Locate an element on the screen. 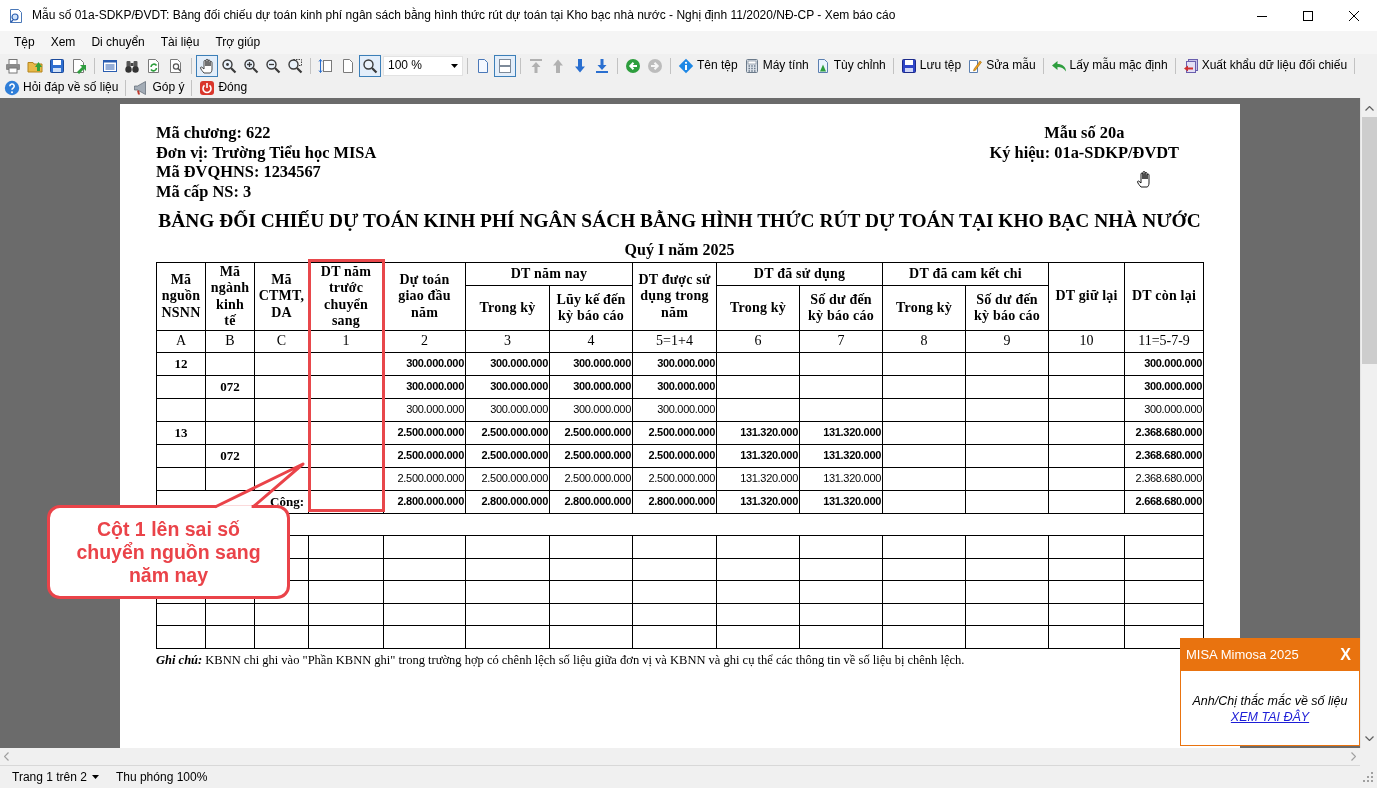 The height and width of the screenshot is (788, 1377). scroll-thumb is located at coordinates (1369, 240).